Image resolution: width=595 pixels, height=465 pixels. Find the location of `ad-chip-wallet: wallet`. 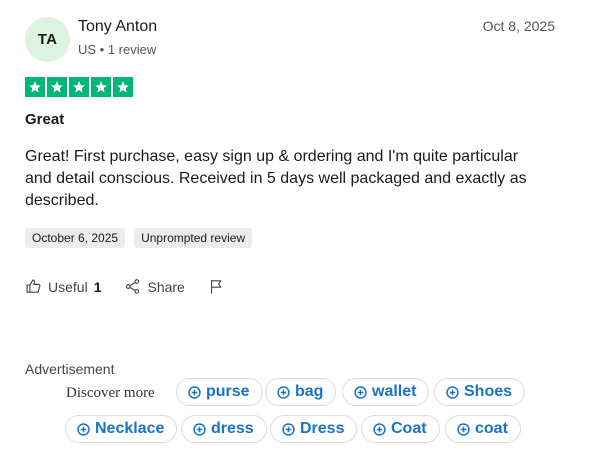

ad-chip-wallet: wallet is located at coordinates (386, 392).